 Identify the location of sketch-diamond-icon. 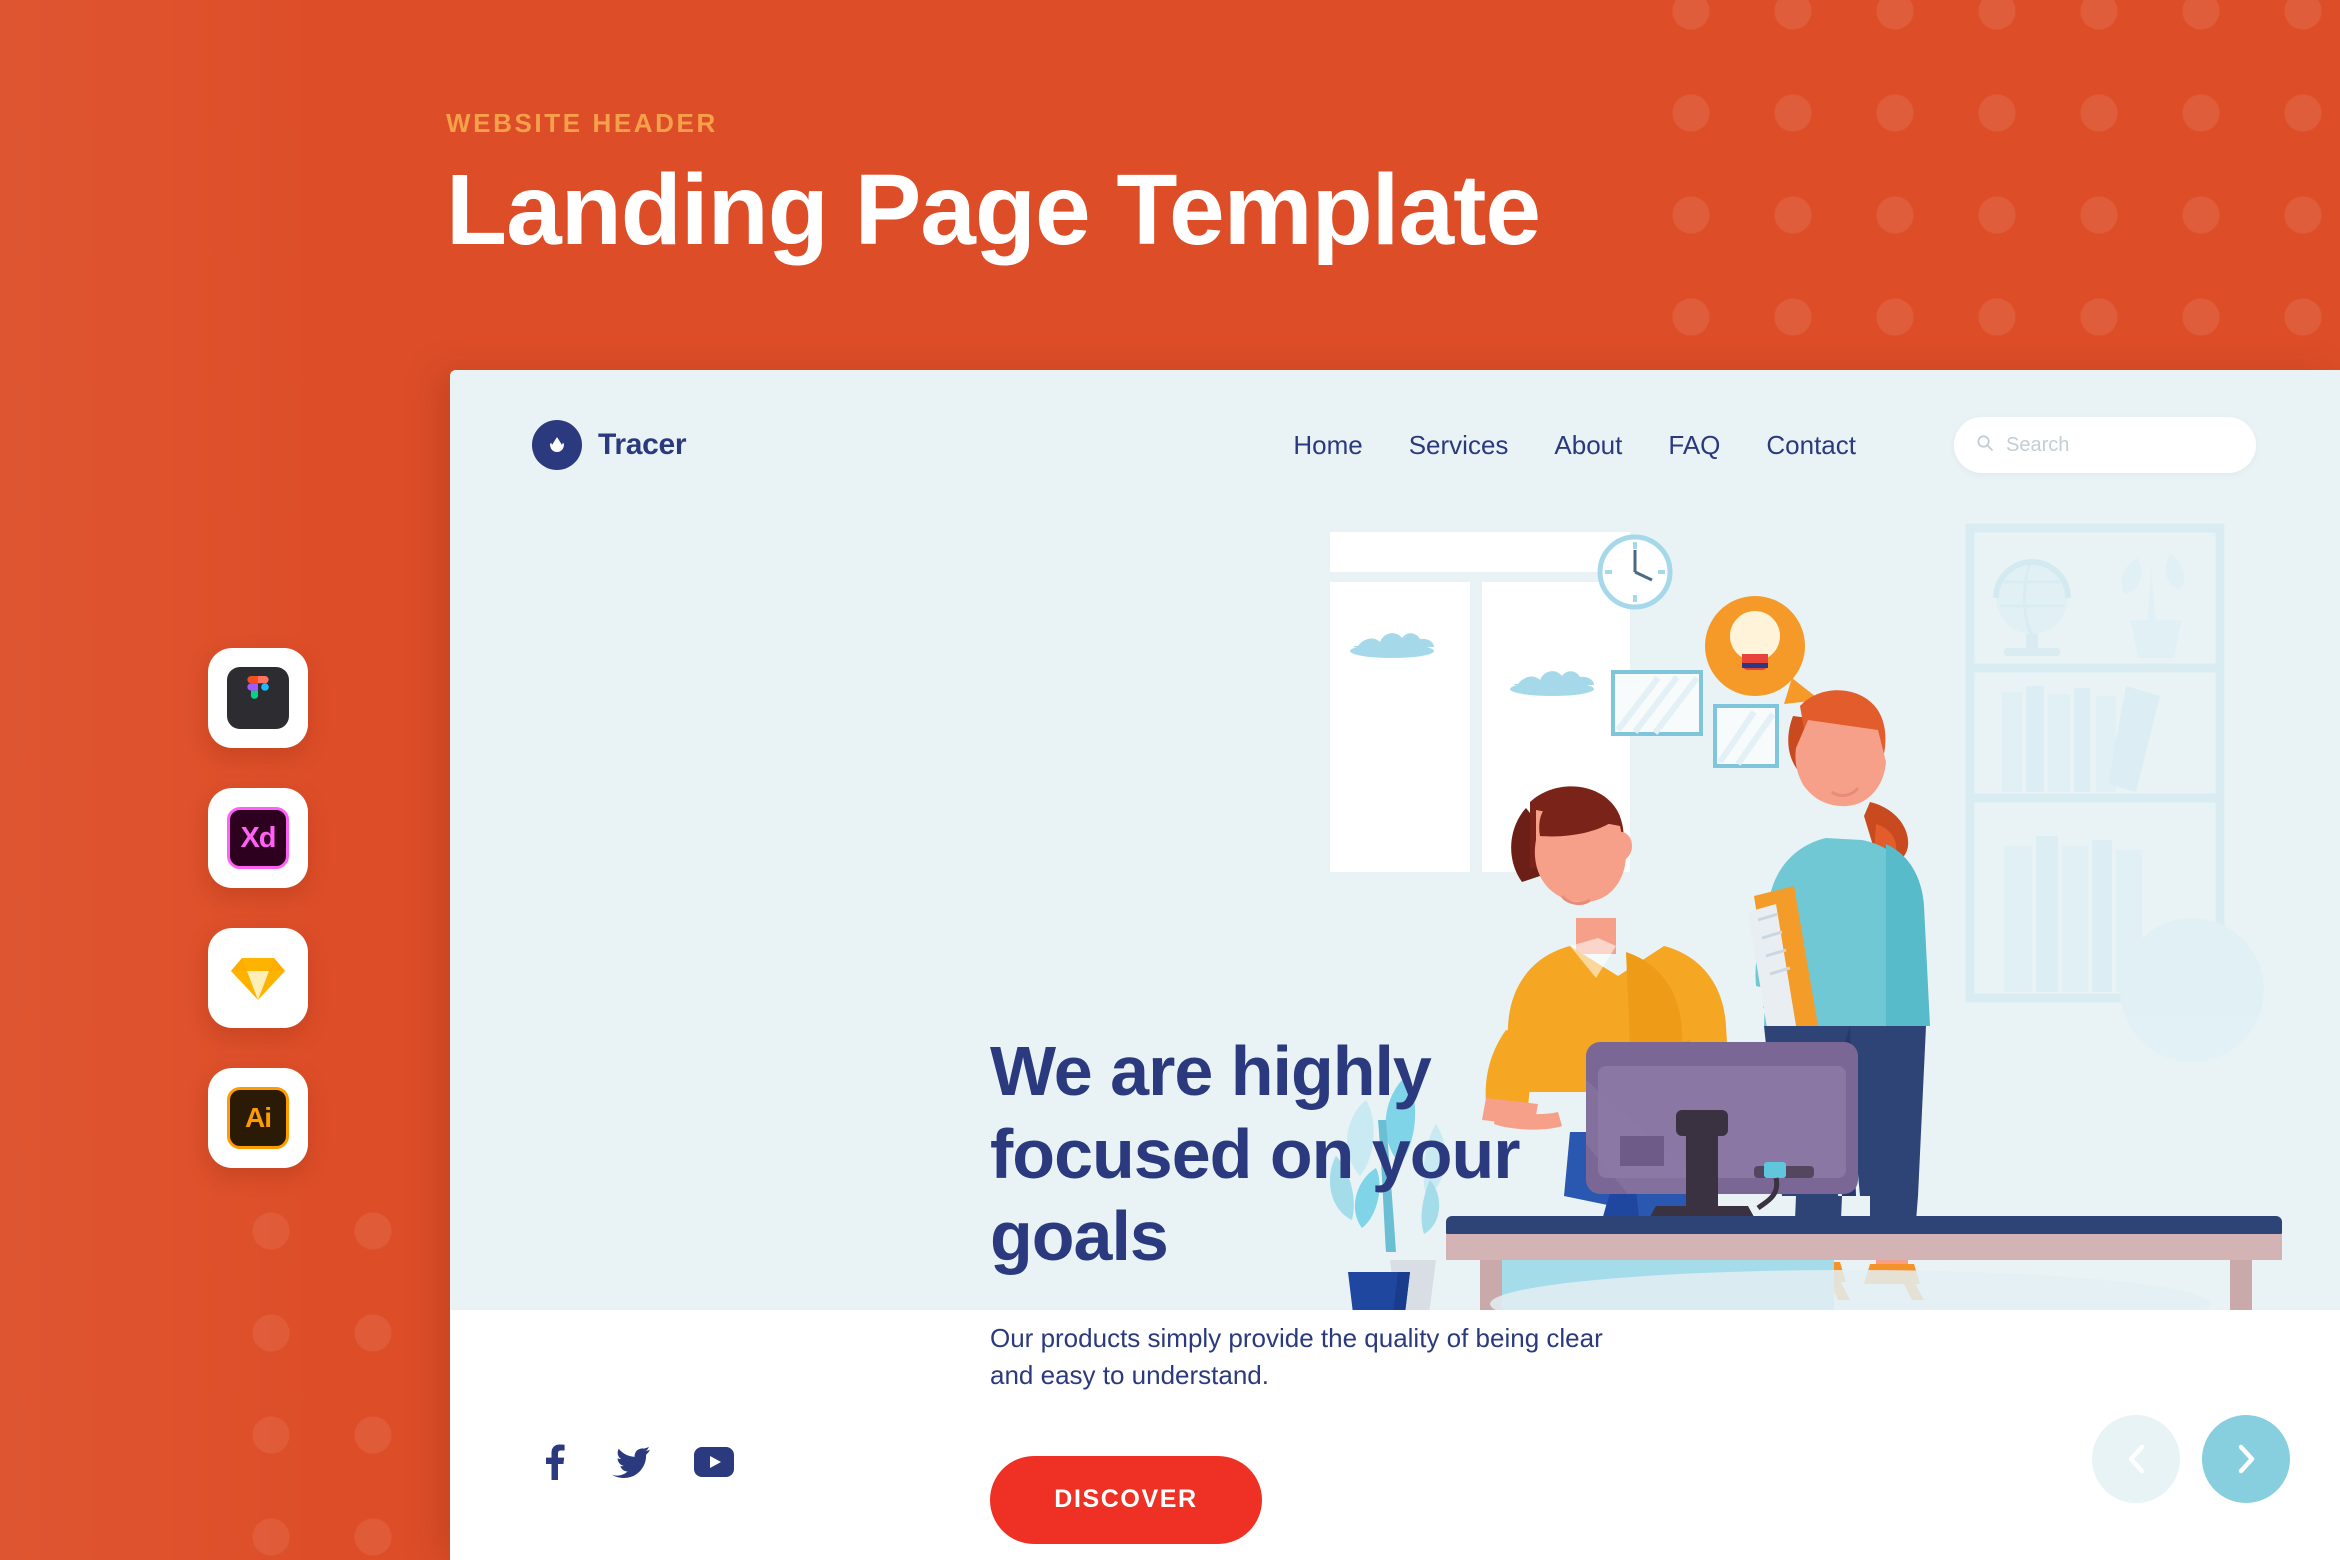
(258, 978).